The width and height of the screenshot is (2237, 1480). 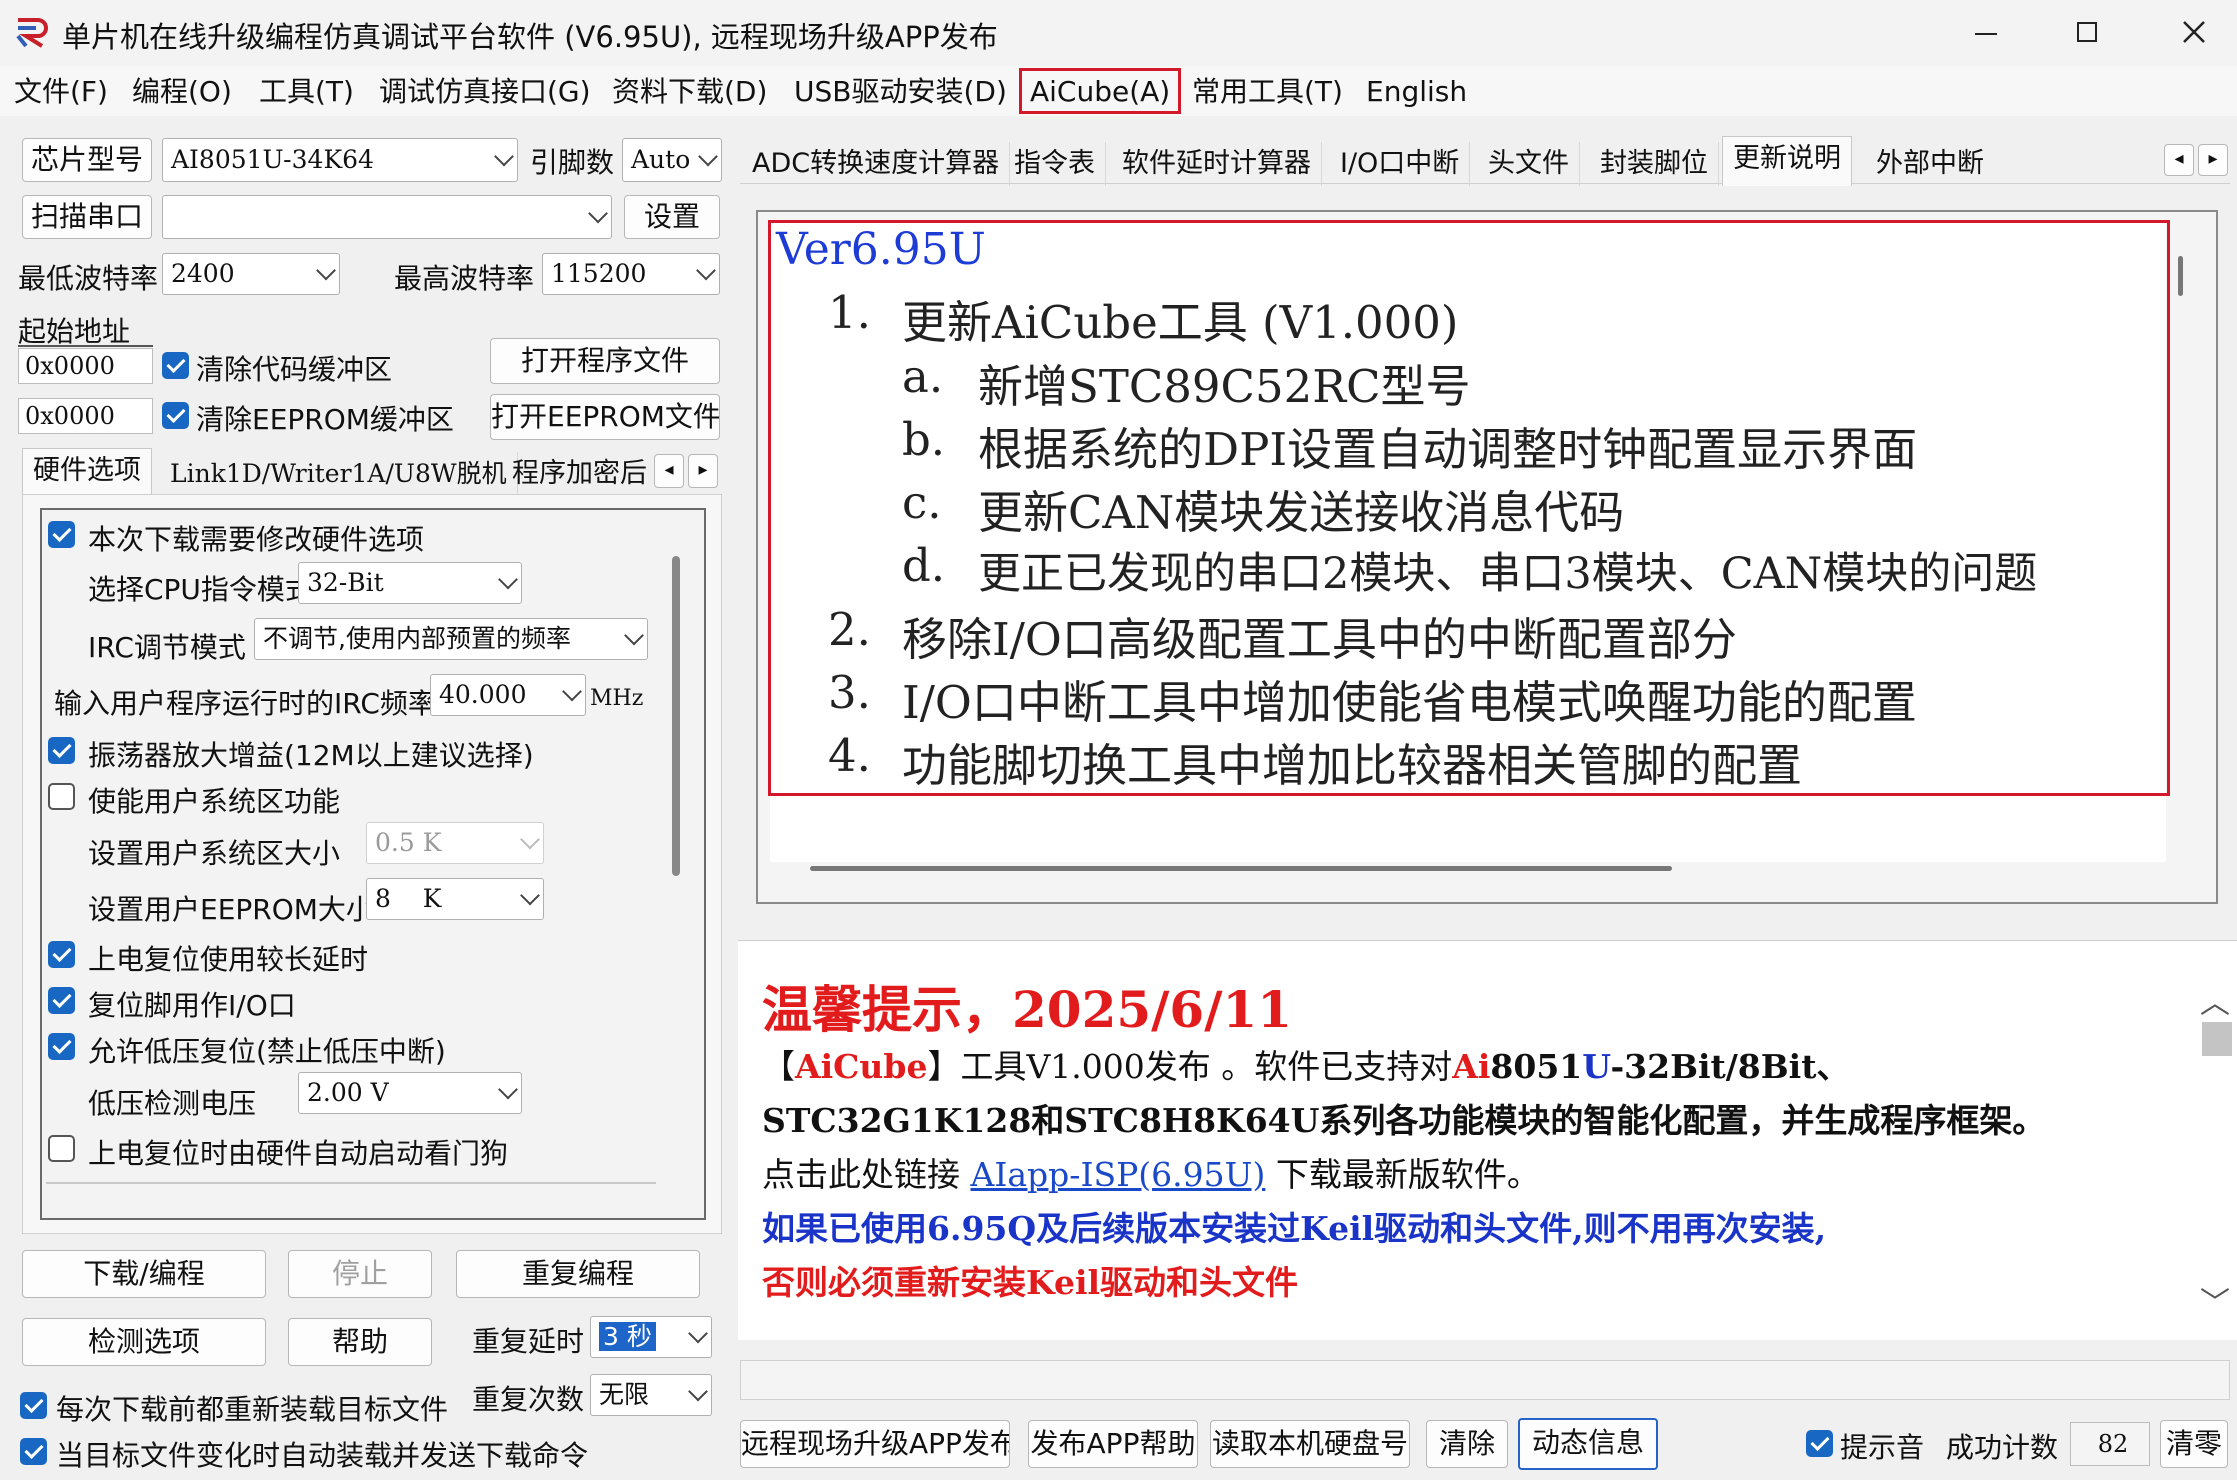 I want to click on mhz-unit-label: MHz, so click(x=617, y=698).